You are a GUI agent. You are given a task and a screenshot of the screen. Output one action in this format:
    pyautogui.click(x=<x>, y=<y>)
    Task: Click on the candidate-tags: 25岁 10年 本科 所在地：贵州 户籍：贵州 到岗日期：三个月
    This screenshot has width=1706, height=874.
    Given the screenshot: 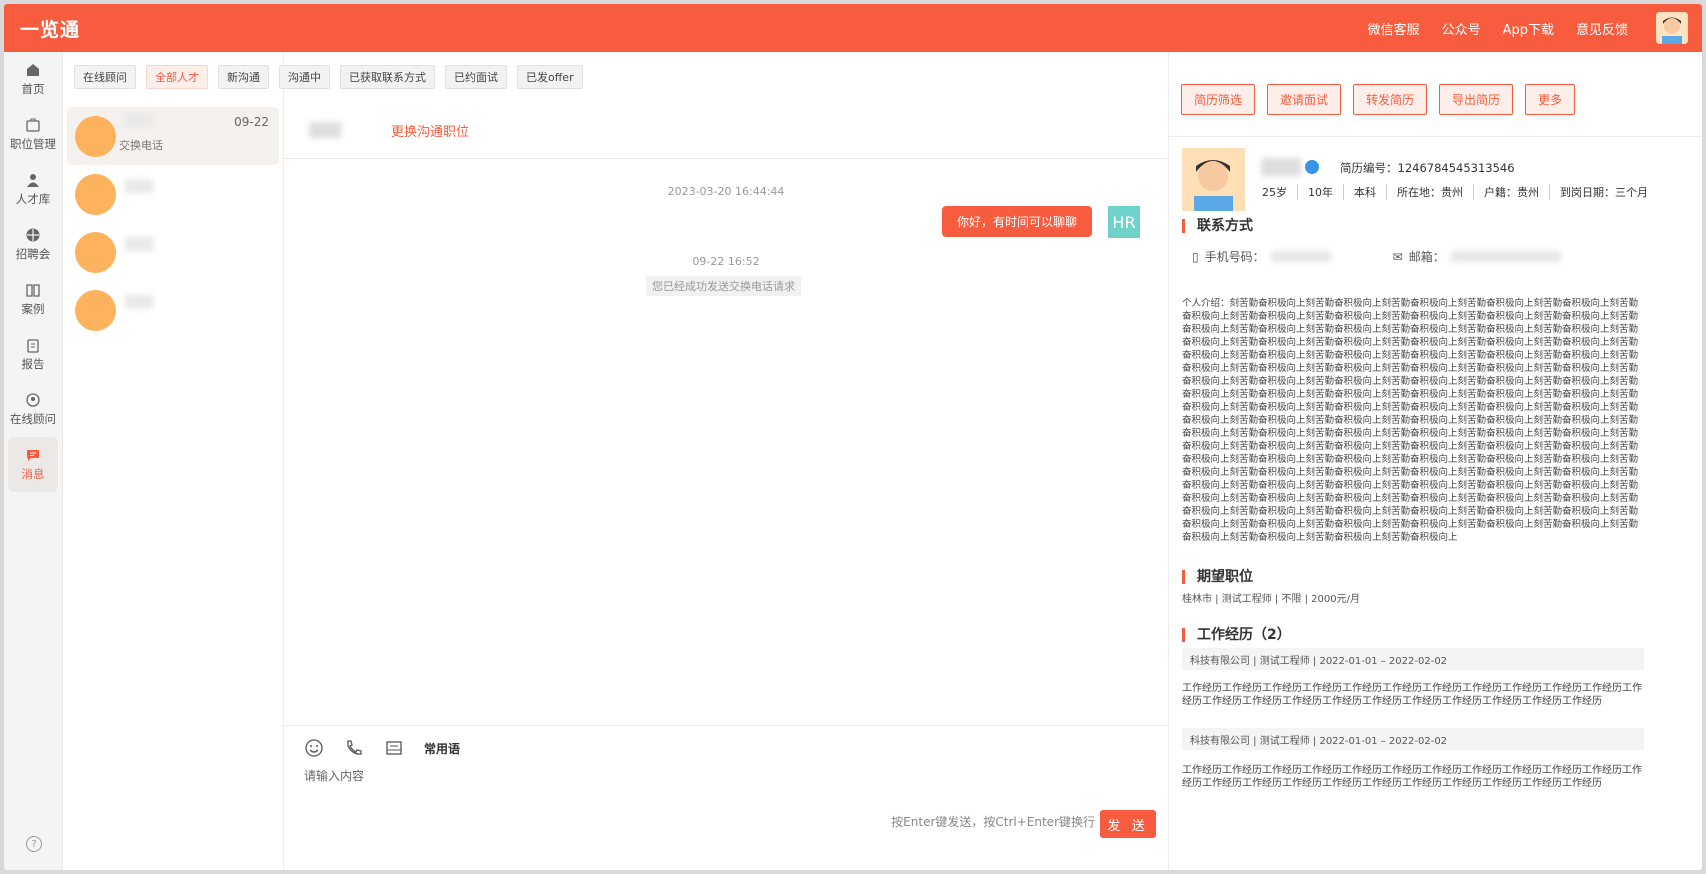 What is the action you would take?
    pyautogui.click(x=1455, y=192)
    